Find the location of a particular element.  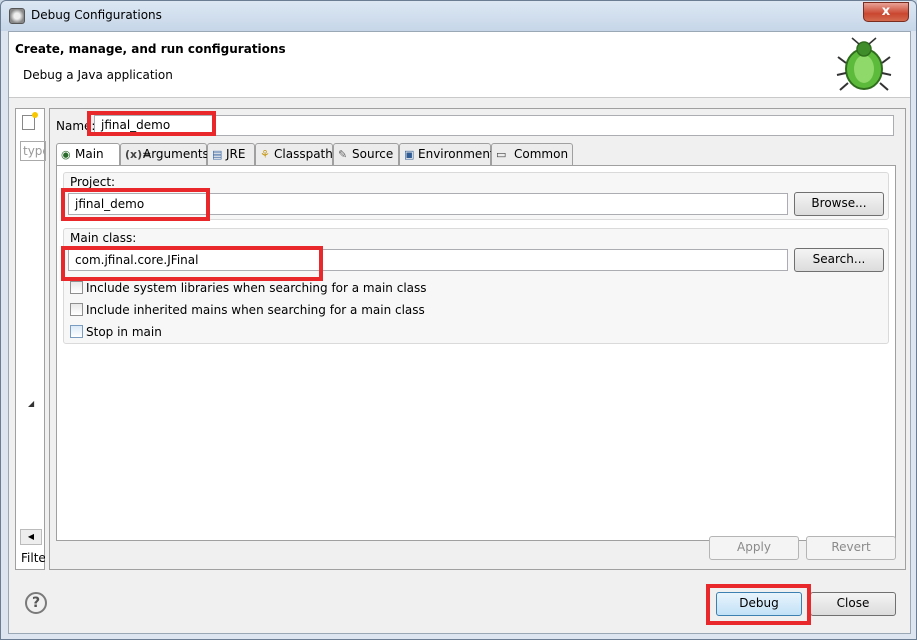

project-label: Project: is located at coordinates (93, 182).